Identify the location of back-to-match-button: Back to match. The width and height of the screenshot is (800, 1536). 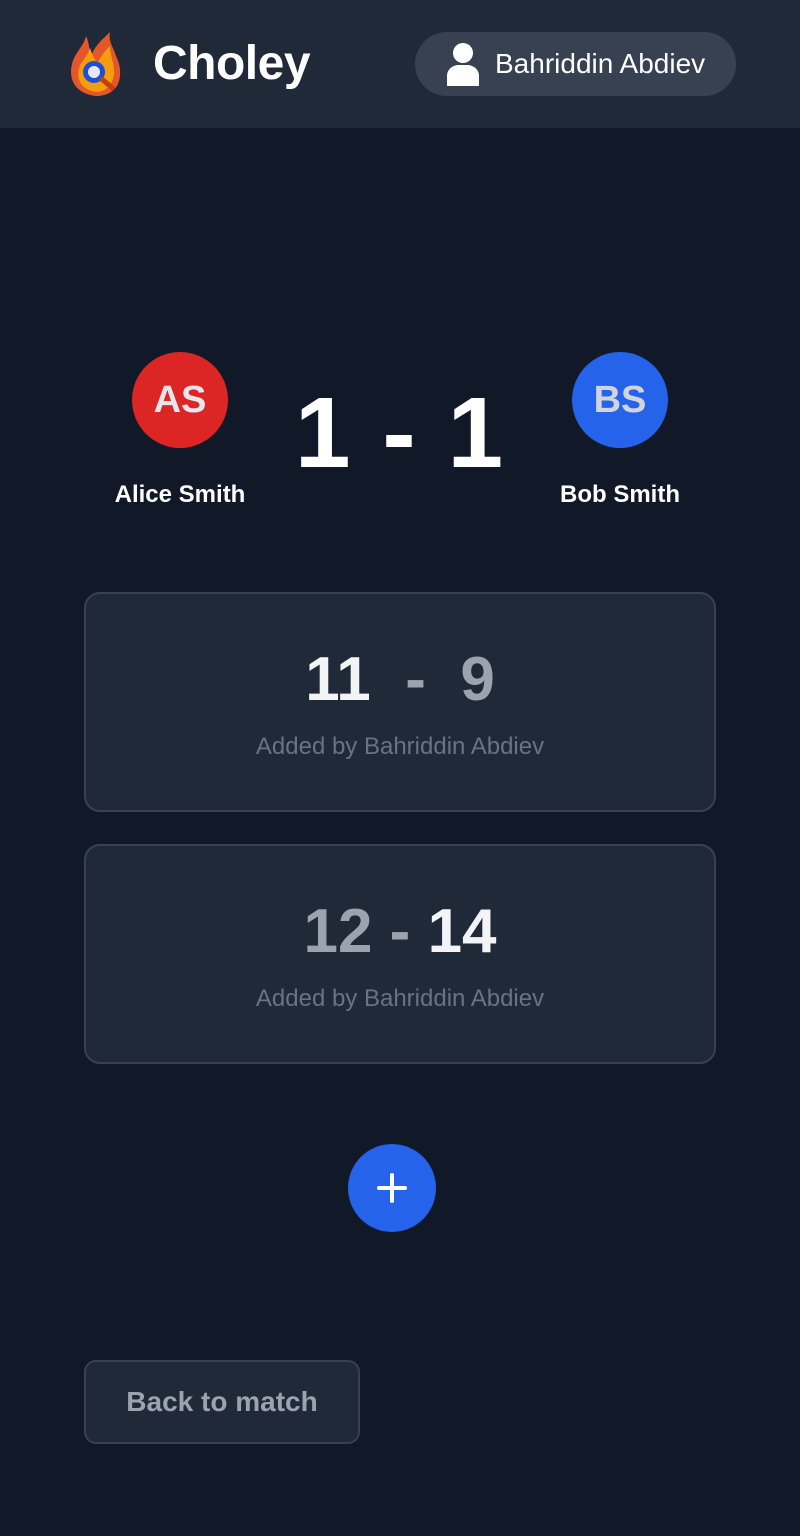
(222, 1402).